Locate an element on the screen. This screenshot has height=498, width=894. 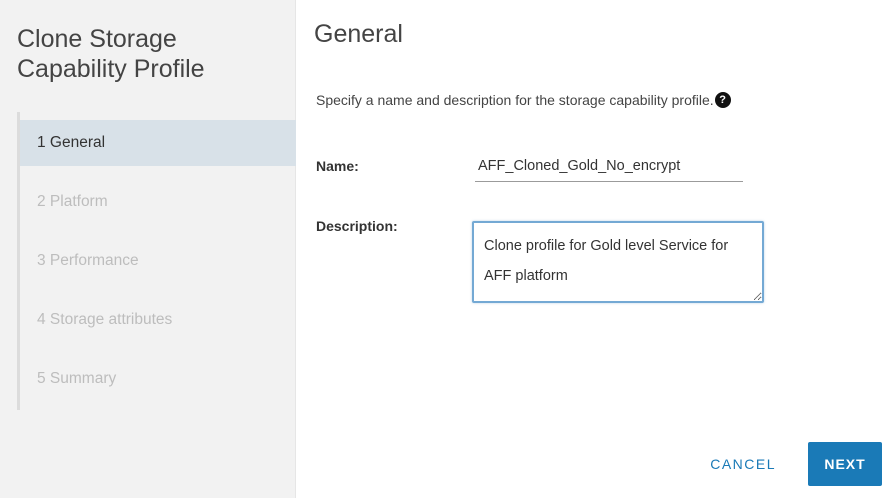
step-storage-attributes: 4 Storage attributes is located at coordinates (158, 319).